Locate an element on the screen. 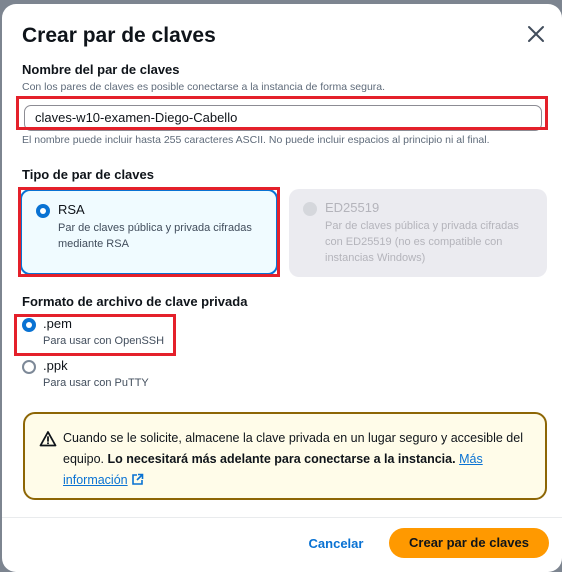  warning-icon is located at coordinates (48, 439).